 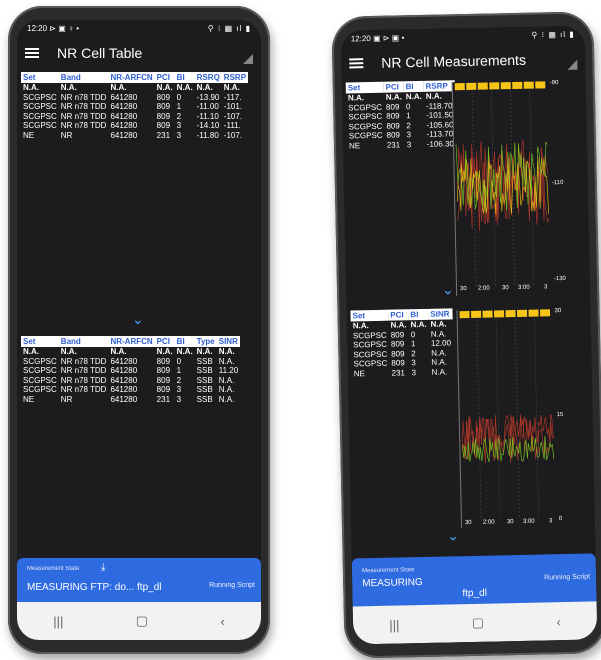 What do you see at coordinates (134, 107) in the screenshot?
I see `table-row: SCGPSC NR n78 TDD 641280 809 1 -11.00 -101.` at bounding box center [134, 107].